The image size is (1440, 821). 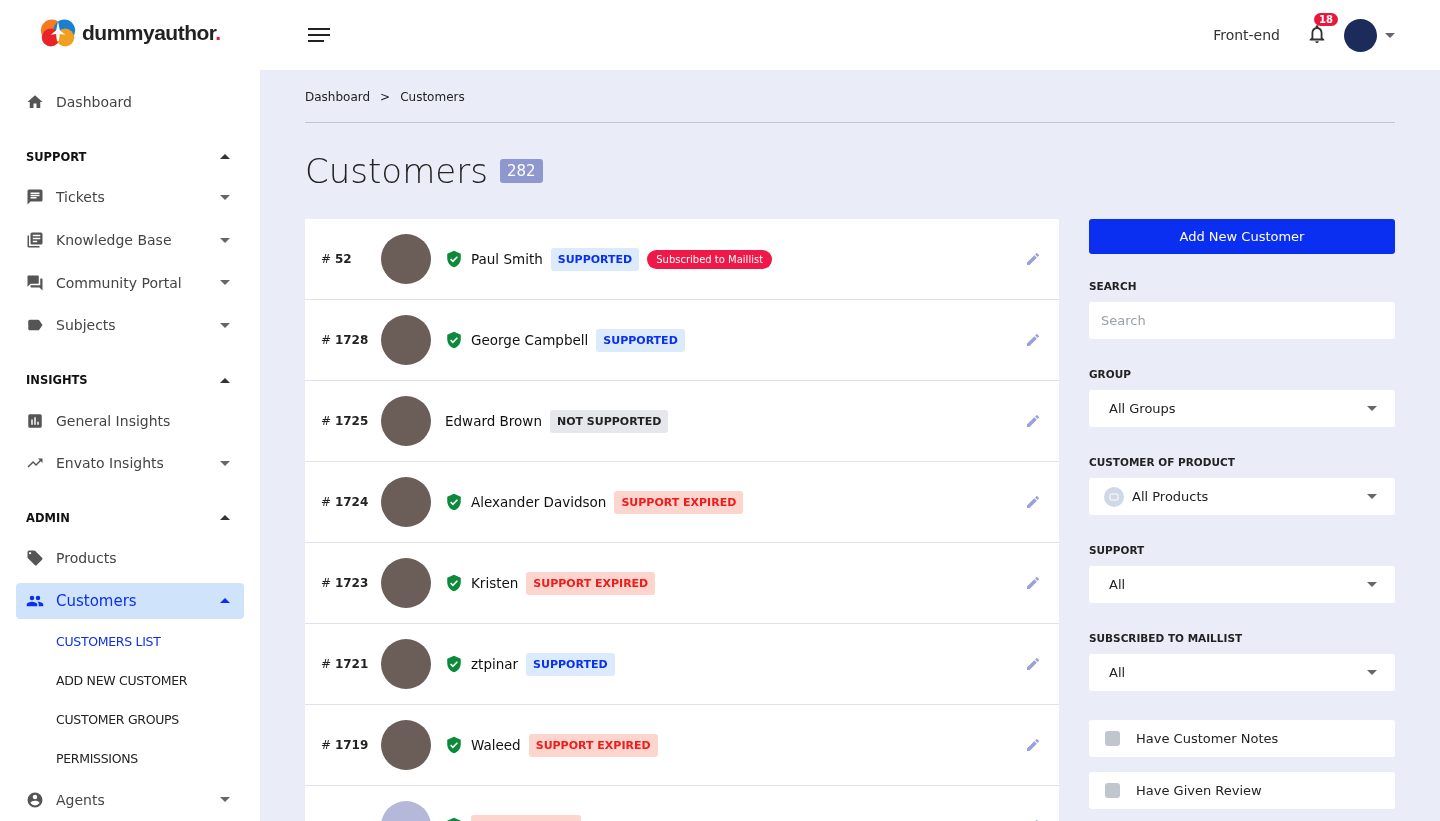 I want to click on customer-id: # 1728, so click(x=345, y=340).